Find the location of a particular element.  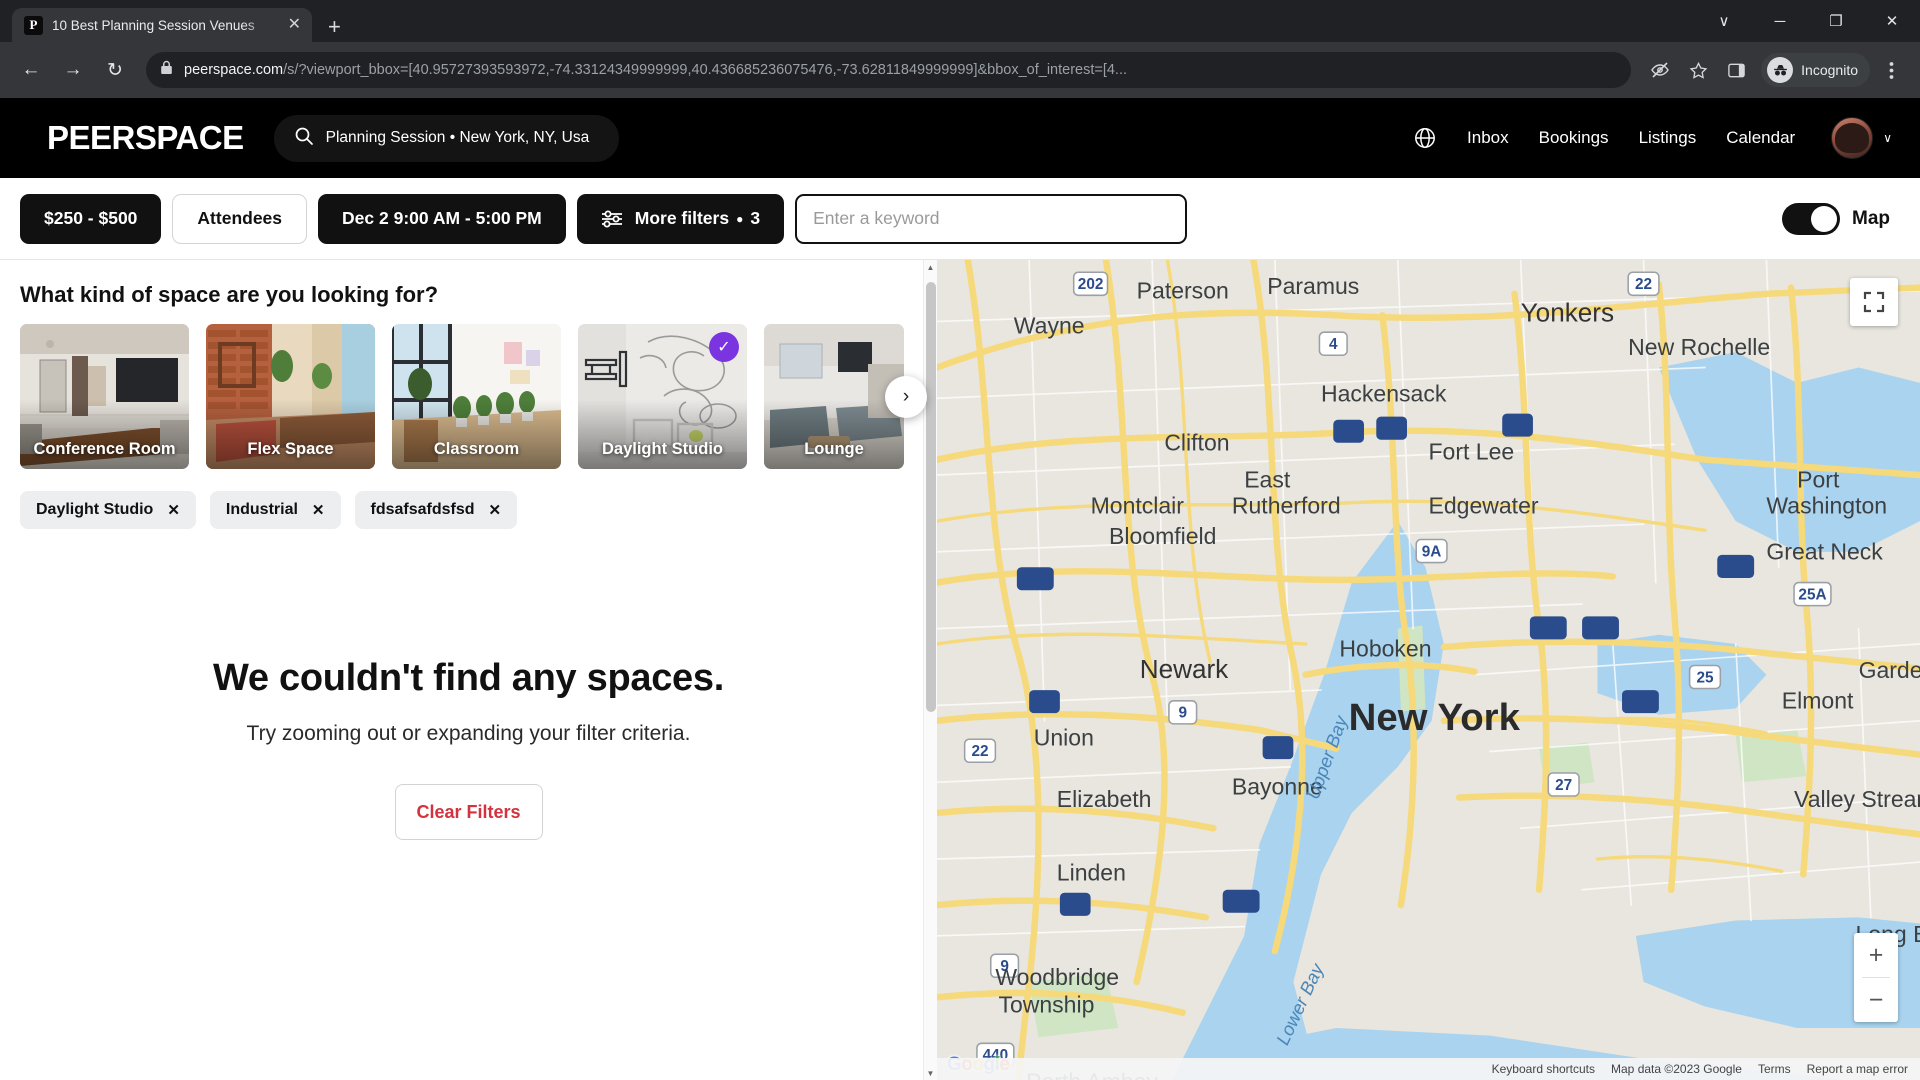

eye-slash-icon is located at coordinates (1660, 70).